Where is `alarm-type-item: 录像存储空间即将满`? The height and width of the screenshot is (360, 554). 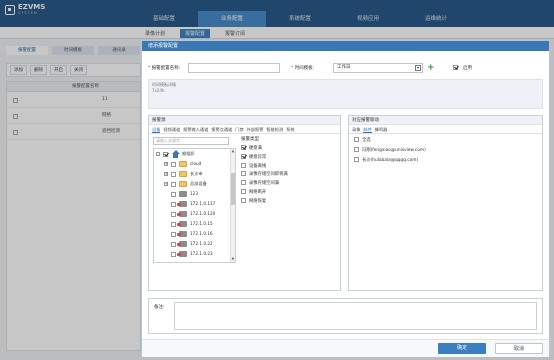
alarm-type-item: 录像存储空间即将满 is located at coordinates (287, 175).